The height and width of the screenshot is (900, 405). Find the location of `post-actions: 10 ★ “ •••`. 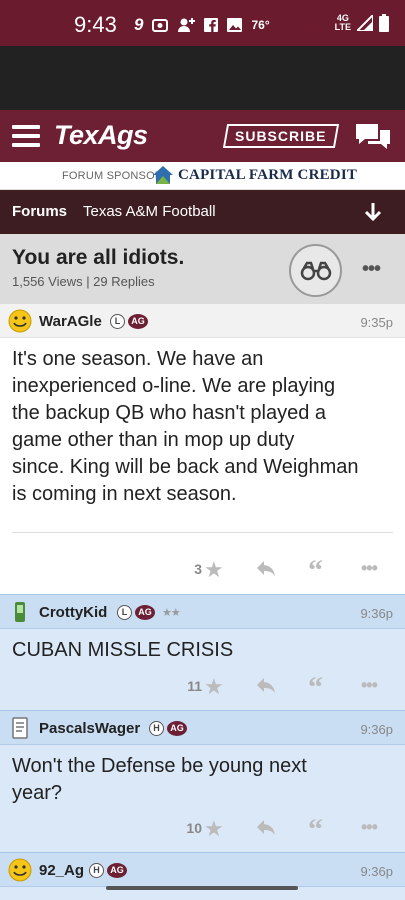

post-actions: 10 ★ “ ••• is located at coordinates (202, 829).